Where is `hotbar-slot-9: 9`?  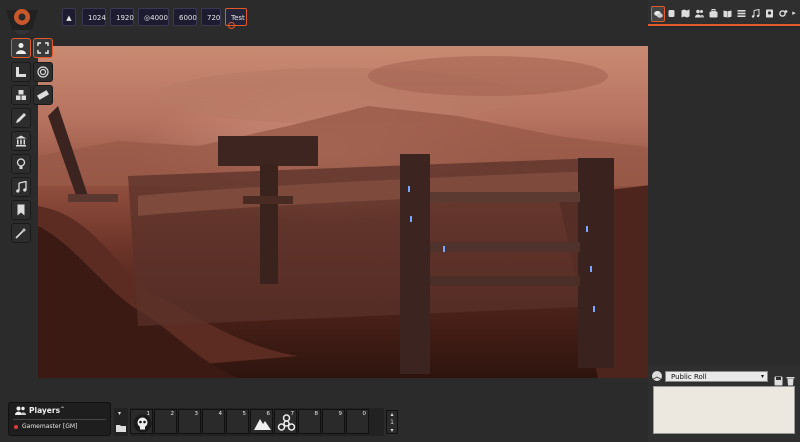 hotbar-slot-9: 9 is located at coordinates (333, 421).